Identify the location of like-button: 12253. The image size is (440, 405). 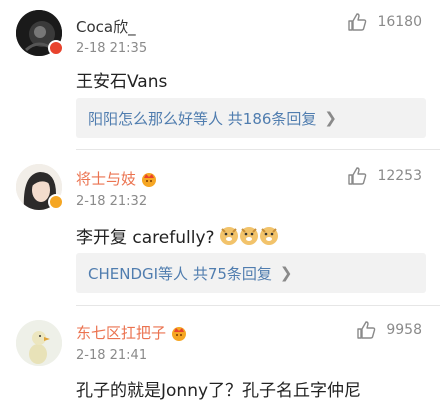
(384, 176).